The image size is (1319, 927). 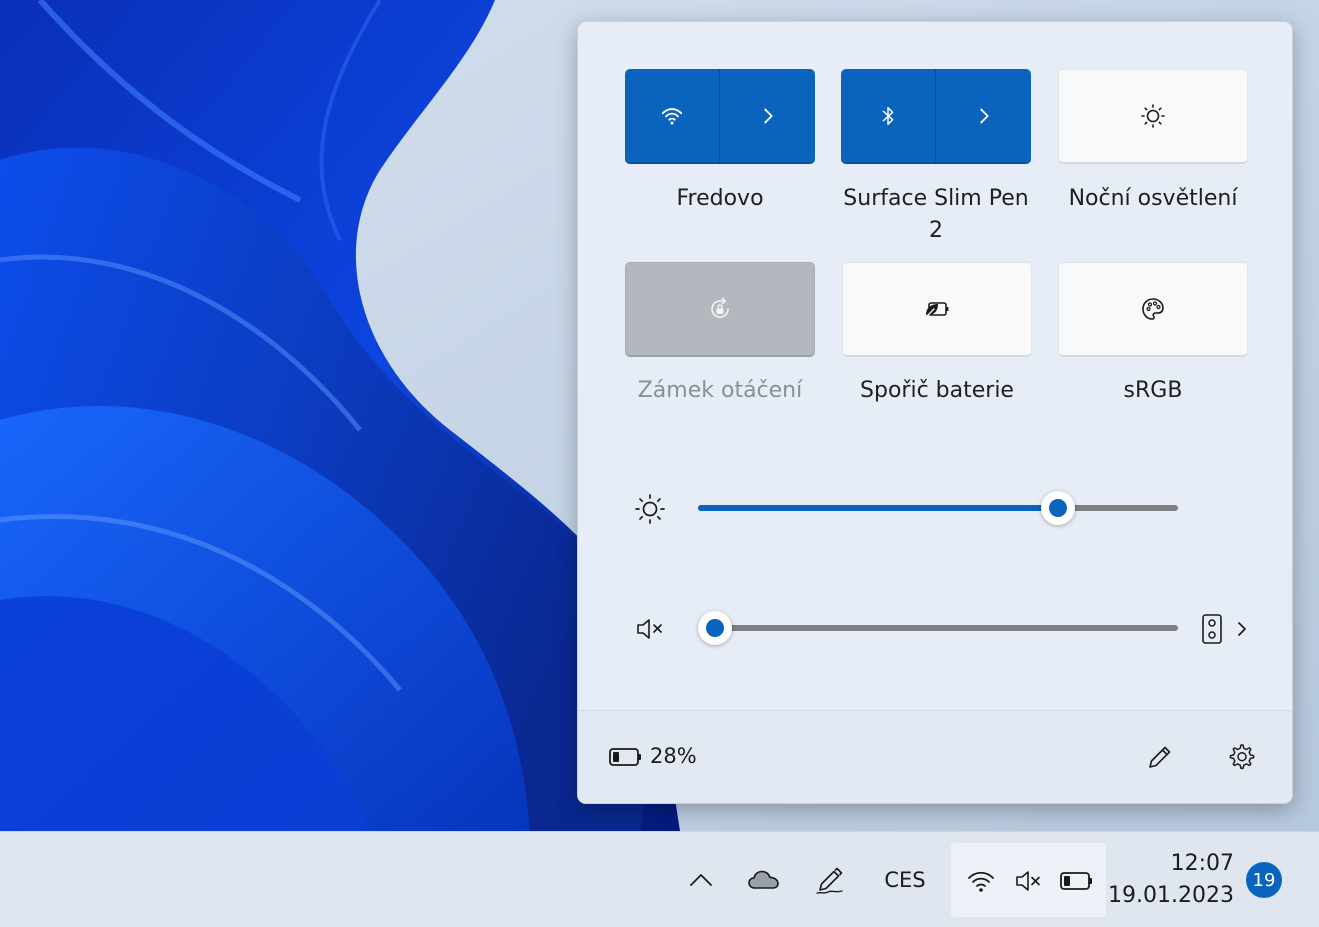 I want to click on brightness-slider-thumb, so click(x=1058, y=508).